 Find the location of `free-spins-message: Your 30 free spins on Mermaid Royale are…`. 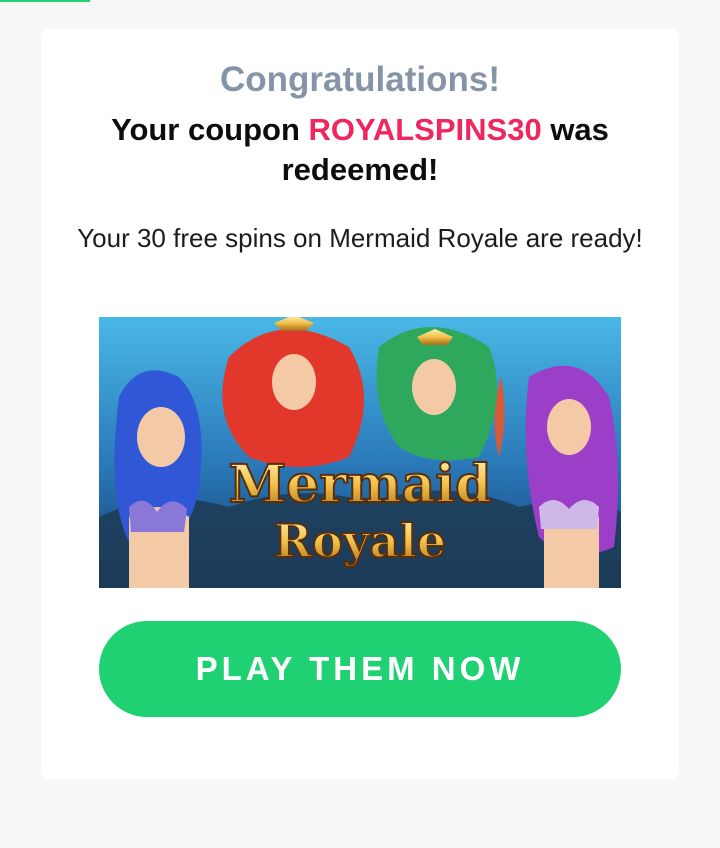

free-spins-message: Your 30 free spins on Mermaid Royale are… is located at coordinates (360, 238).